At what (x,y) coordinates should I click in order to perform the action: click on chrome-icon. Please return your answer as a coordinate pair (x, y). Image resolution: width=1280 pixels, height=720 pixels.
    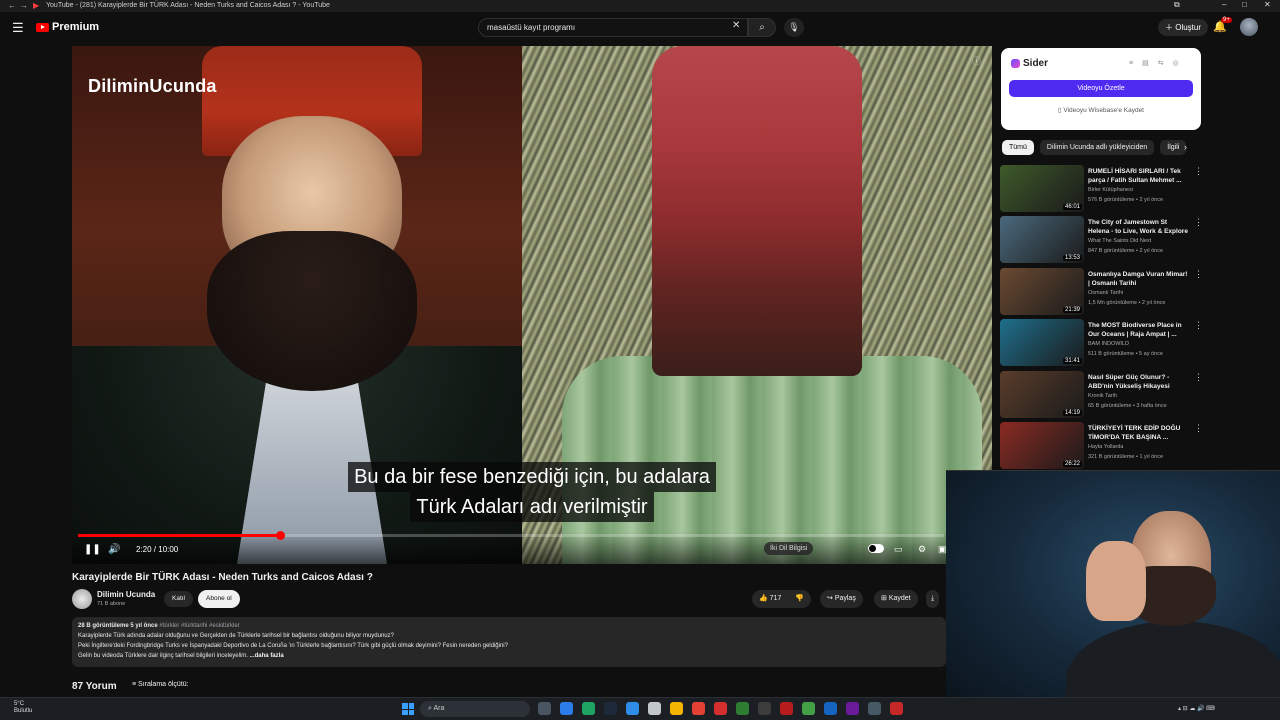
    Looking at the image, I should click on (698, 708).